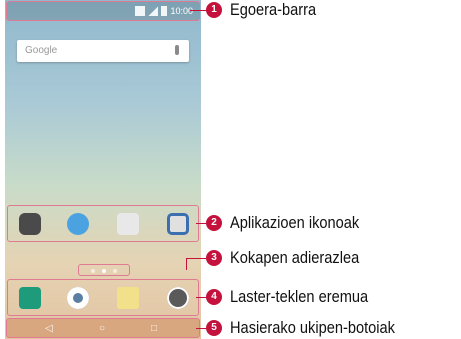  I want to click on callout-badge-4: 4, so click(214, 297).